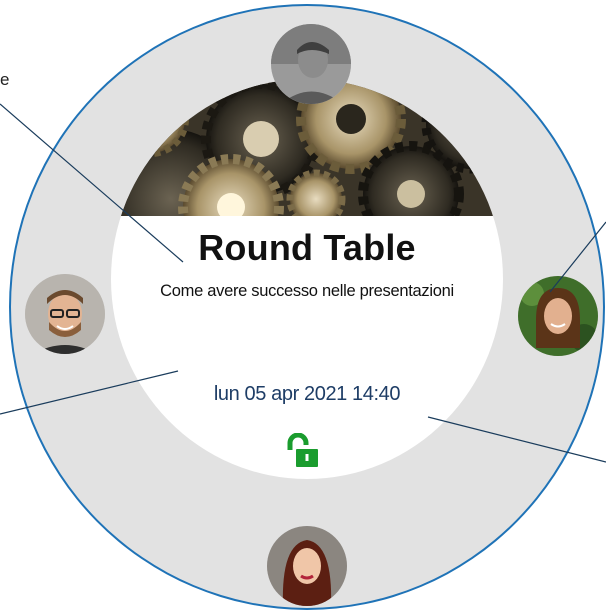 The height and width of the screenshot is (613, 606). Describe the element at coordinates (307, 394) in the screenshot. I see `event-datetime: lun 05 apr 2021 14:40` at that location.